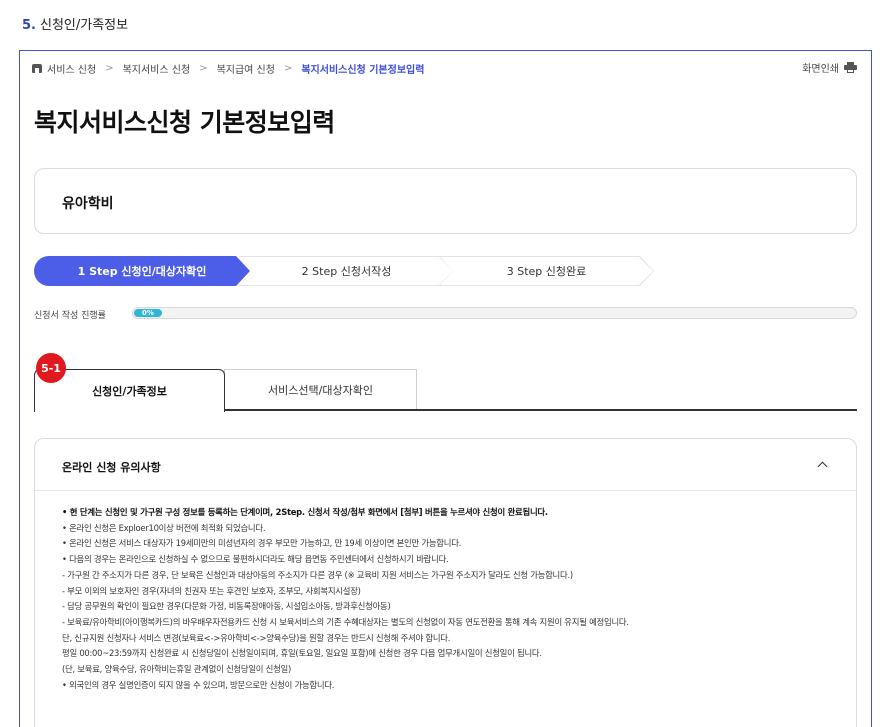 Image resolution: width=880 pixels, height=727 pixels. Describe the element at coordinates (850, 67) in the screenshot. I see `printer-icon` at that location.